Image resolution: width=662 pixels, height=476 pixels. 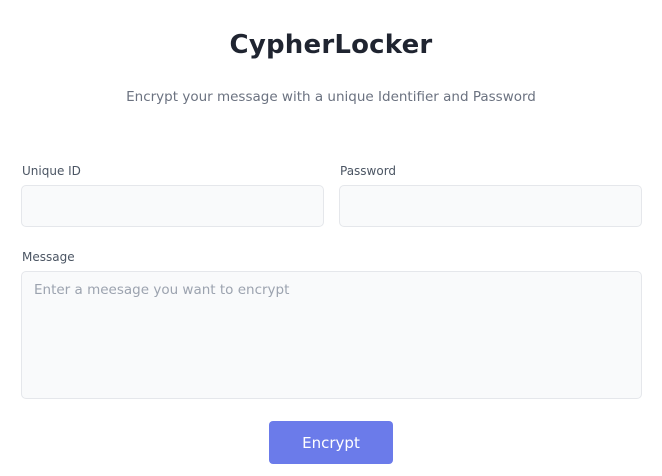 I want to click on unique-id-input, so click(x=172, y=206).